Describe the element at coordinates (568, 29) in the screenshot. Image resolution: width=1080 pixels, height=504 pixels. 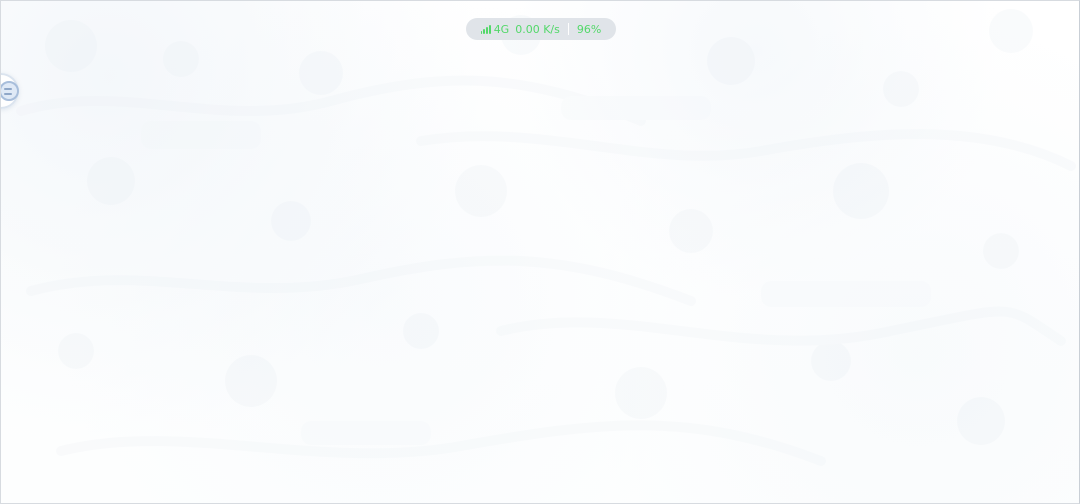
I see `status-divider` at that location.